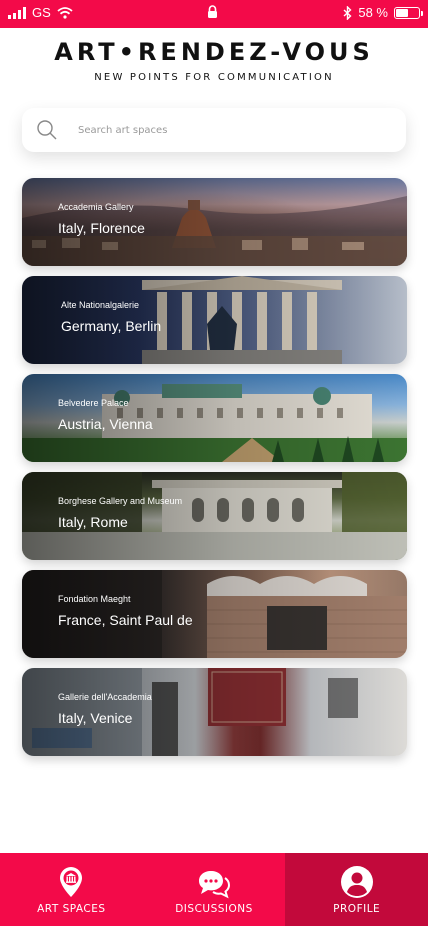  What do you see at coordinates (95, 718) in the screenshot?
I see `gallery-location: Italy, Venice` at bounding box center [95, 718].